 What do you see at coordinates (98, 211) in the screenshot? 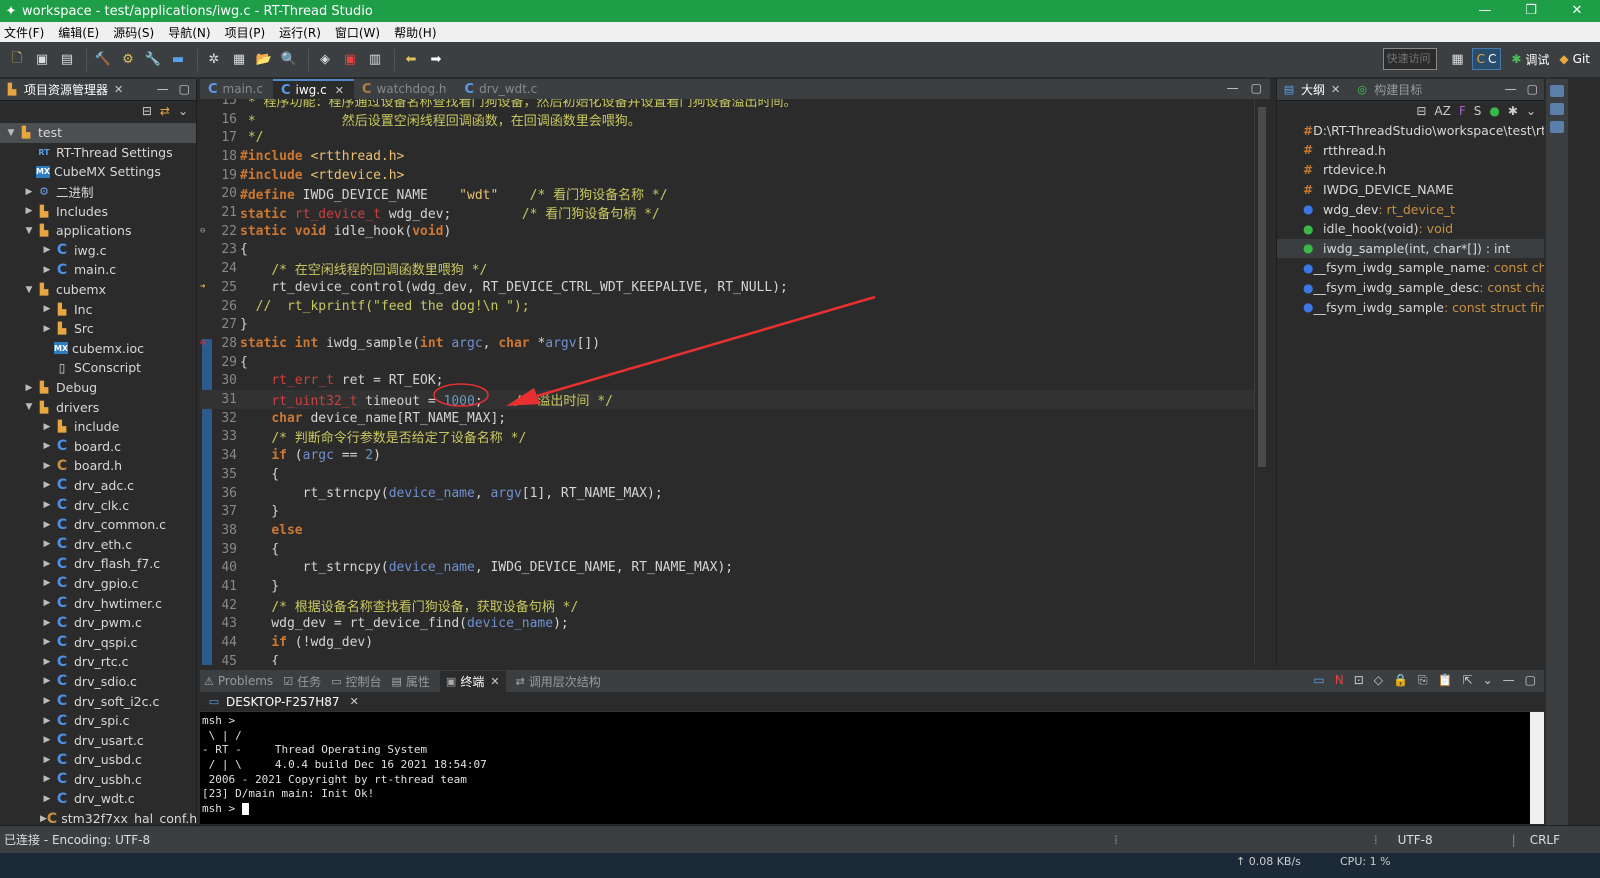
I see `tree-item: ▶ ▙ Includes` at bounding box center [98, 211].